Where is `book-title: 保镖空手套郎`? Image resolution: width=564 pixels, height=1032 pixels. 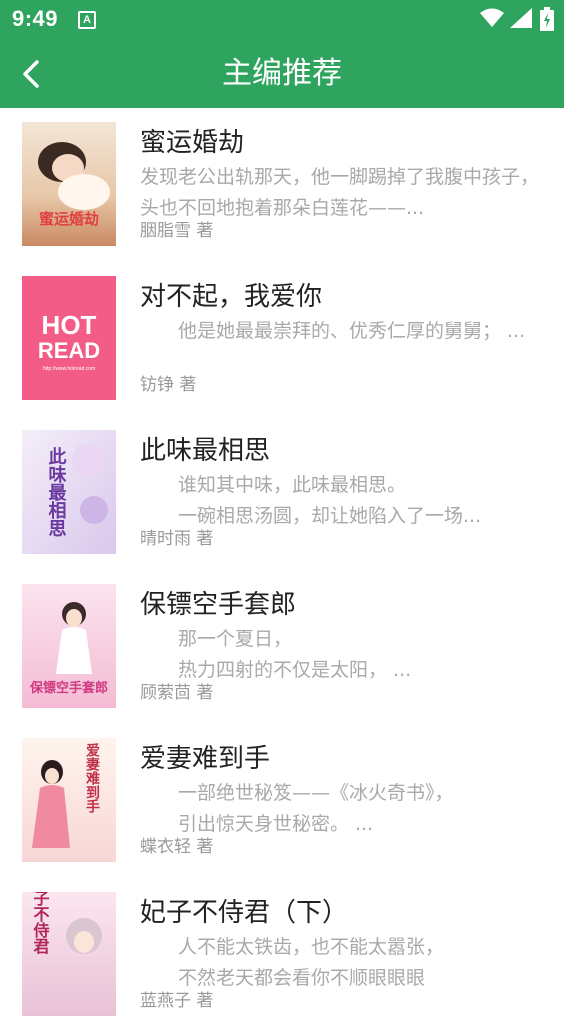
book-title: 保镖空手套郎 is located at coordinates (218, 605).